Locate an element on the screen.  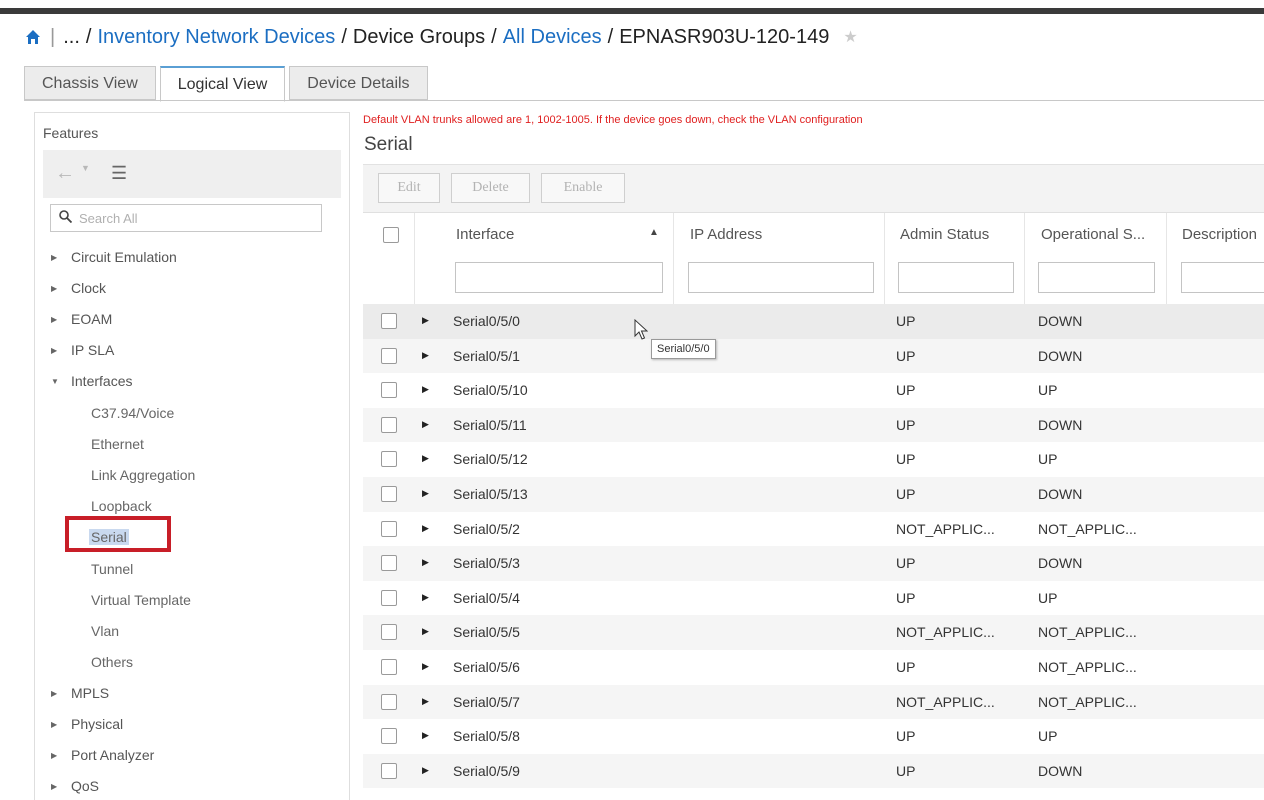
section-title: Serial is located at coordinates (388, 144).